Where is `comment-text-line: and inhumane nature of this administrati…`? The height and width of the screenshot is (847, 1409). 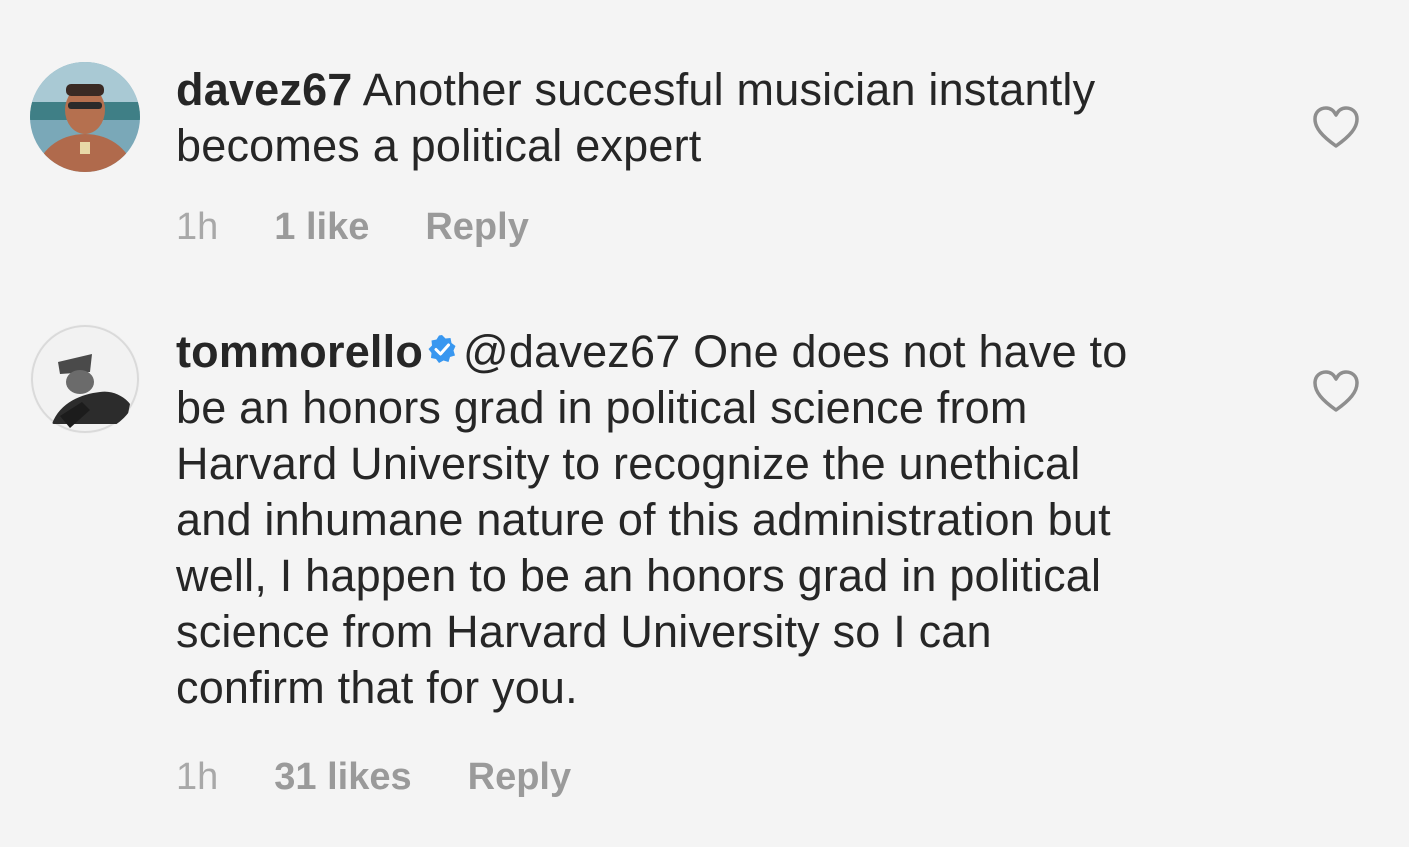 comment-text-line: and inhumane nature of this administrati… is located at coordinates (643, 519).